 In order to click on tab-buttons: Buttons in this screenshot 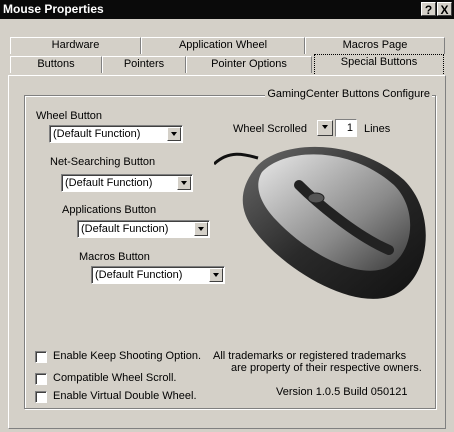, I will do `click(56, 64)`.